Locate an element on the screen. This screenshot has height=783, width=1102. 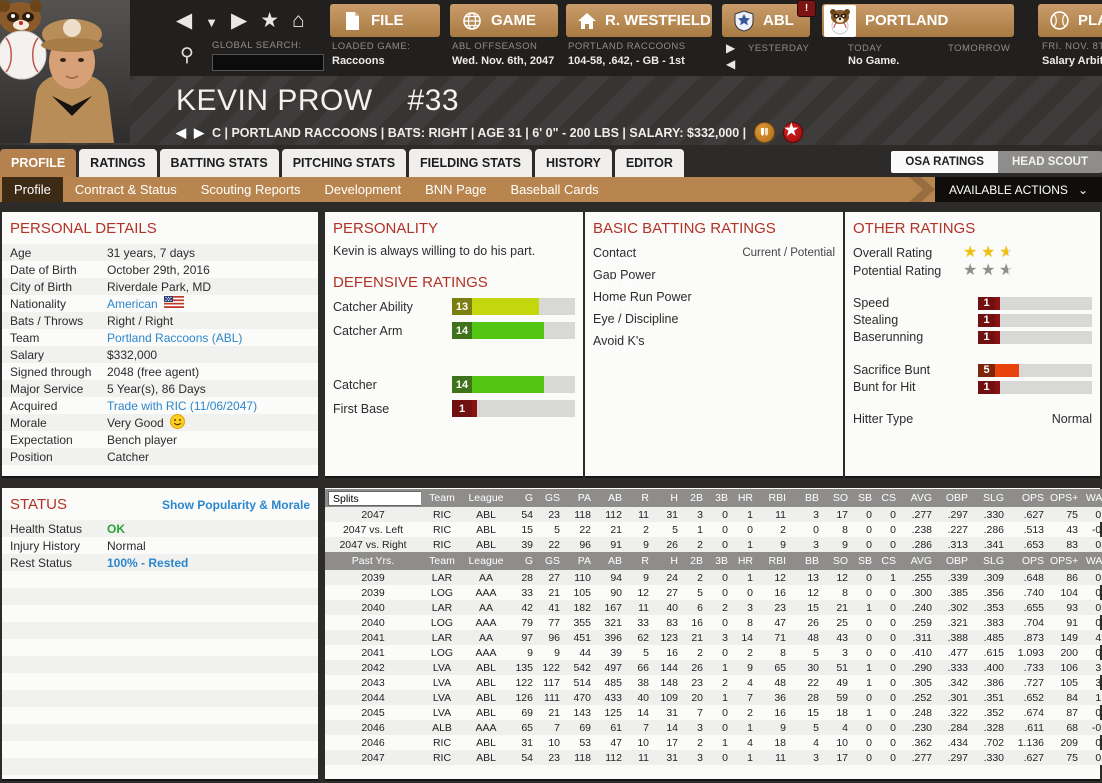
tab-pitching-stats: PITCHING STATS is located at coordinates (344, 163).